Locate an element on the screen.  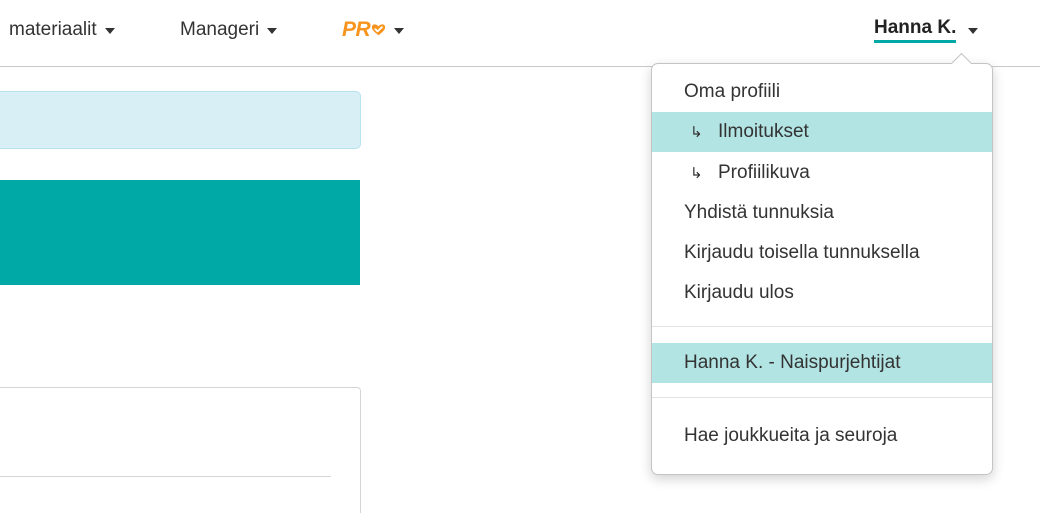
nav-manager-label: Manageri is located at coordinates (220, 29).